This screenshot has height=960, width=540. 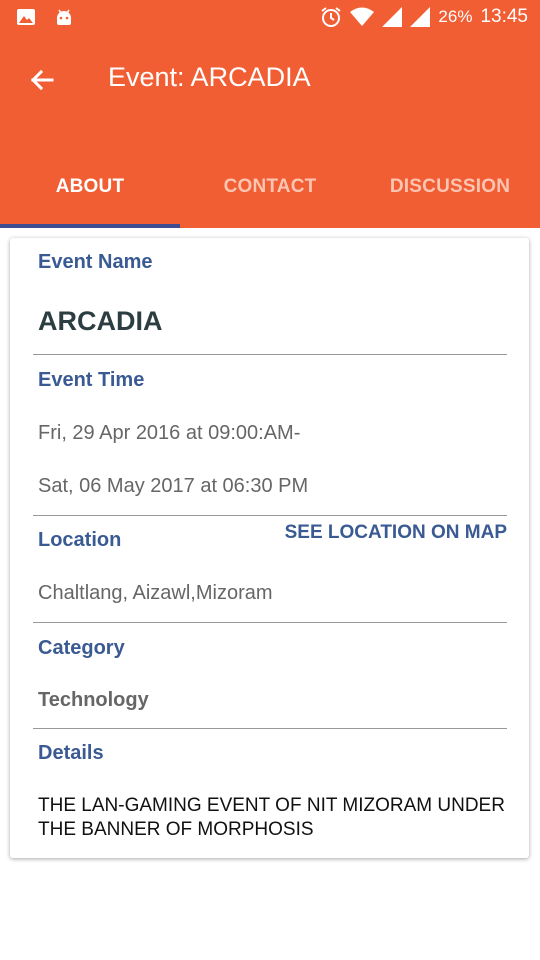 What do you see at coordinates (45, 19) in the screenshot?
I see `notification-icons` at bounding box center [45, 19].